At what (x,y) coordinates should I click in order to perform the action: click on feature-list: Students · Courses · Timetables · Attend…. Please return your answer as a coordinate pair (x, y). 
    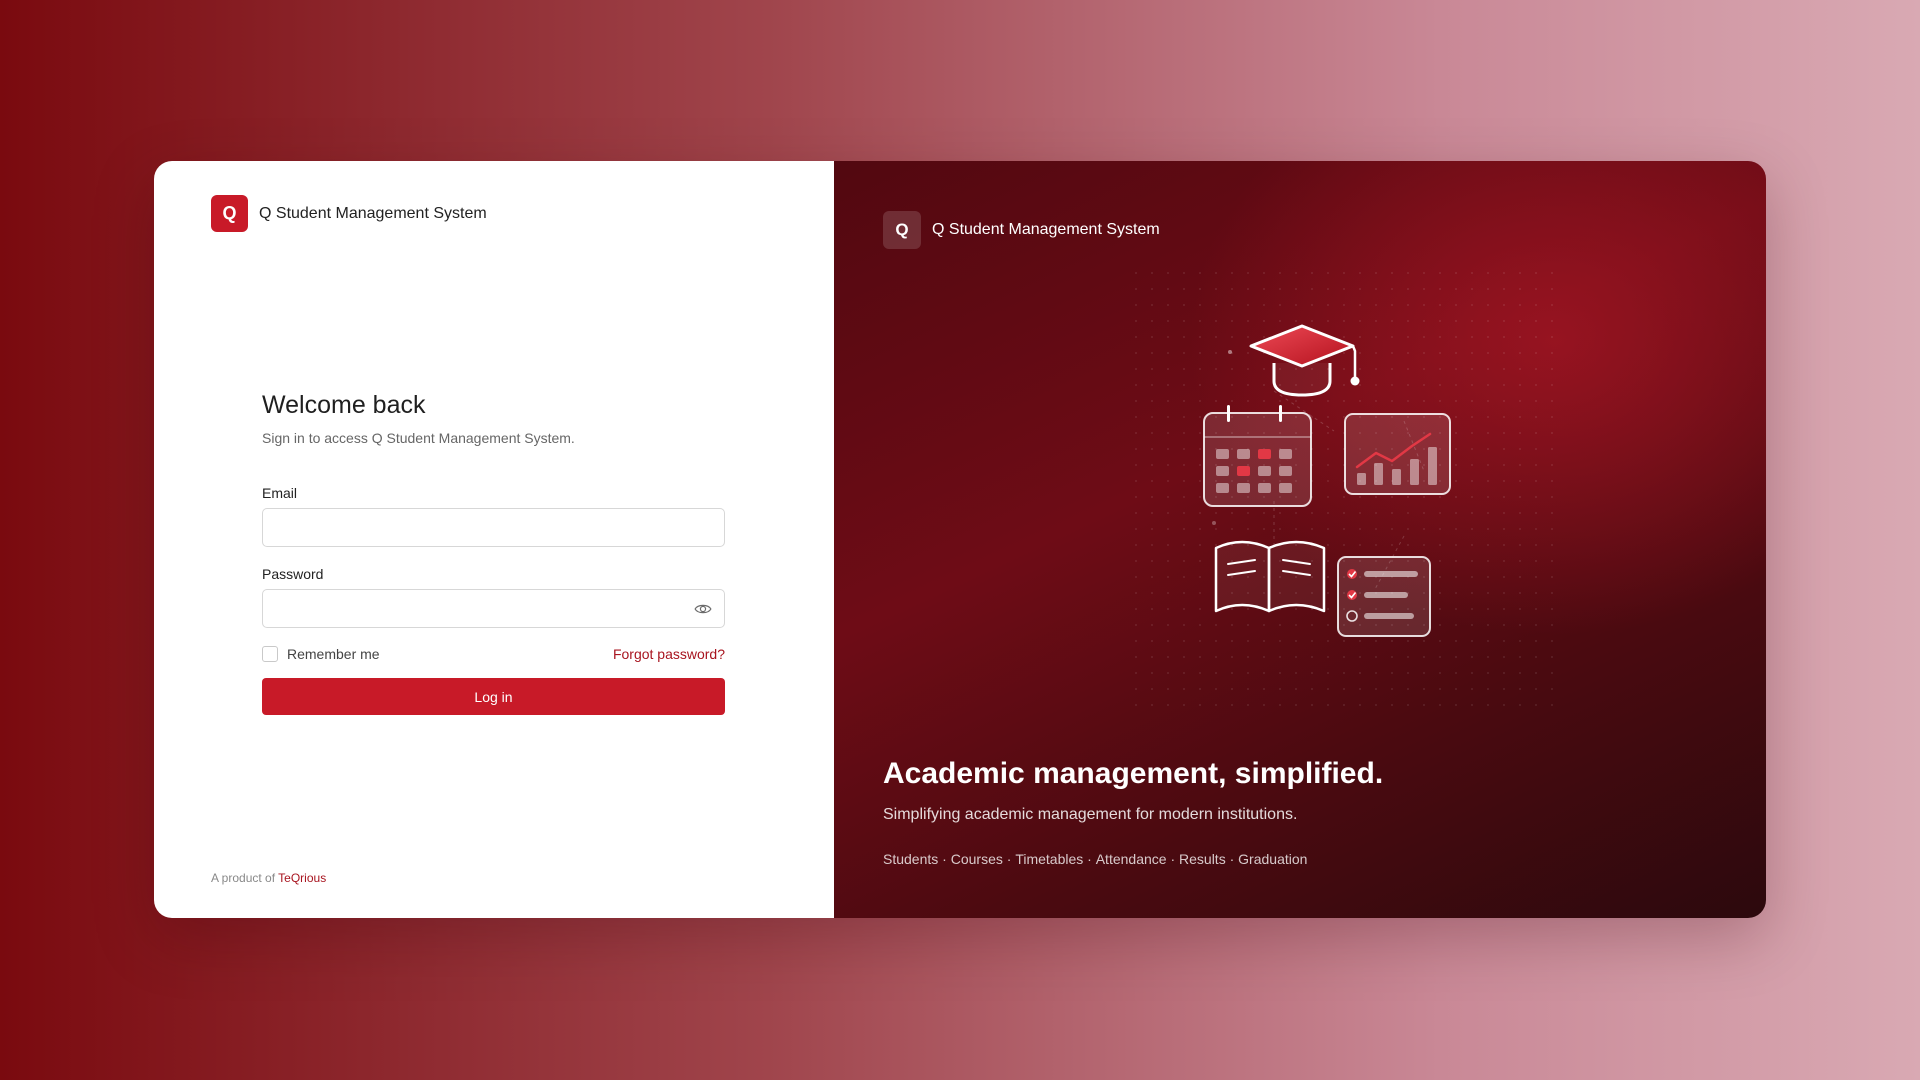
    Looking at the image, I should click on (1095, 859).